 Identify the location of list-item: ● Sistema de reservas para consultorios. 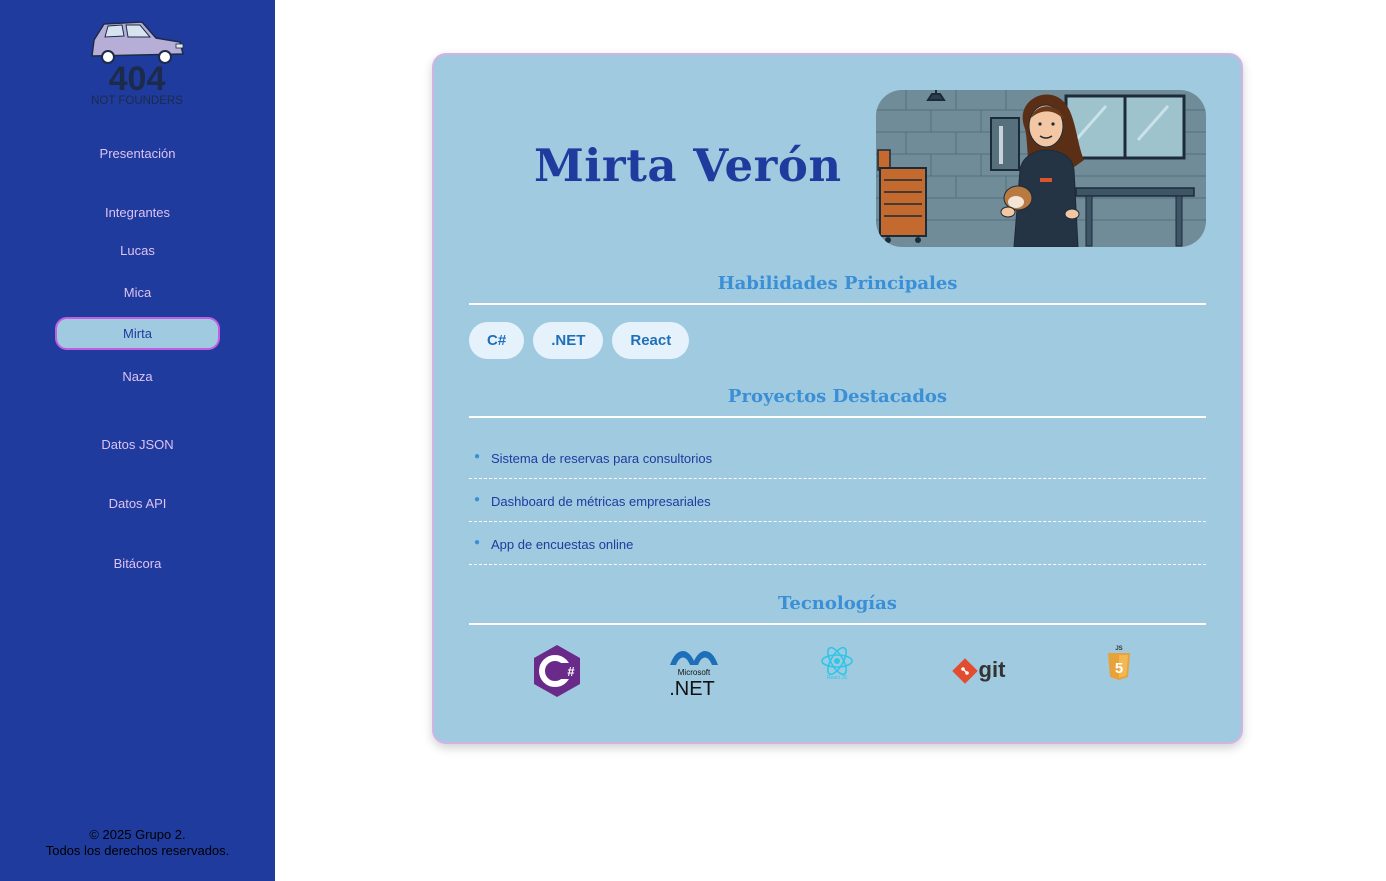
(837, 457).